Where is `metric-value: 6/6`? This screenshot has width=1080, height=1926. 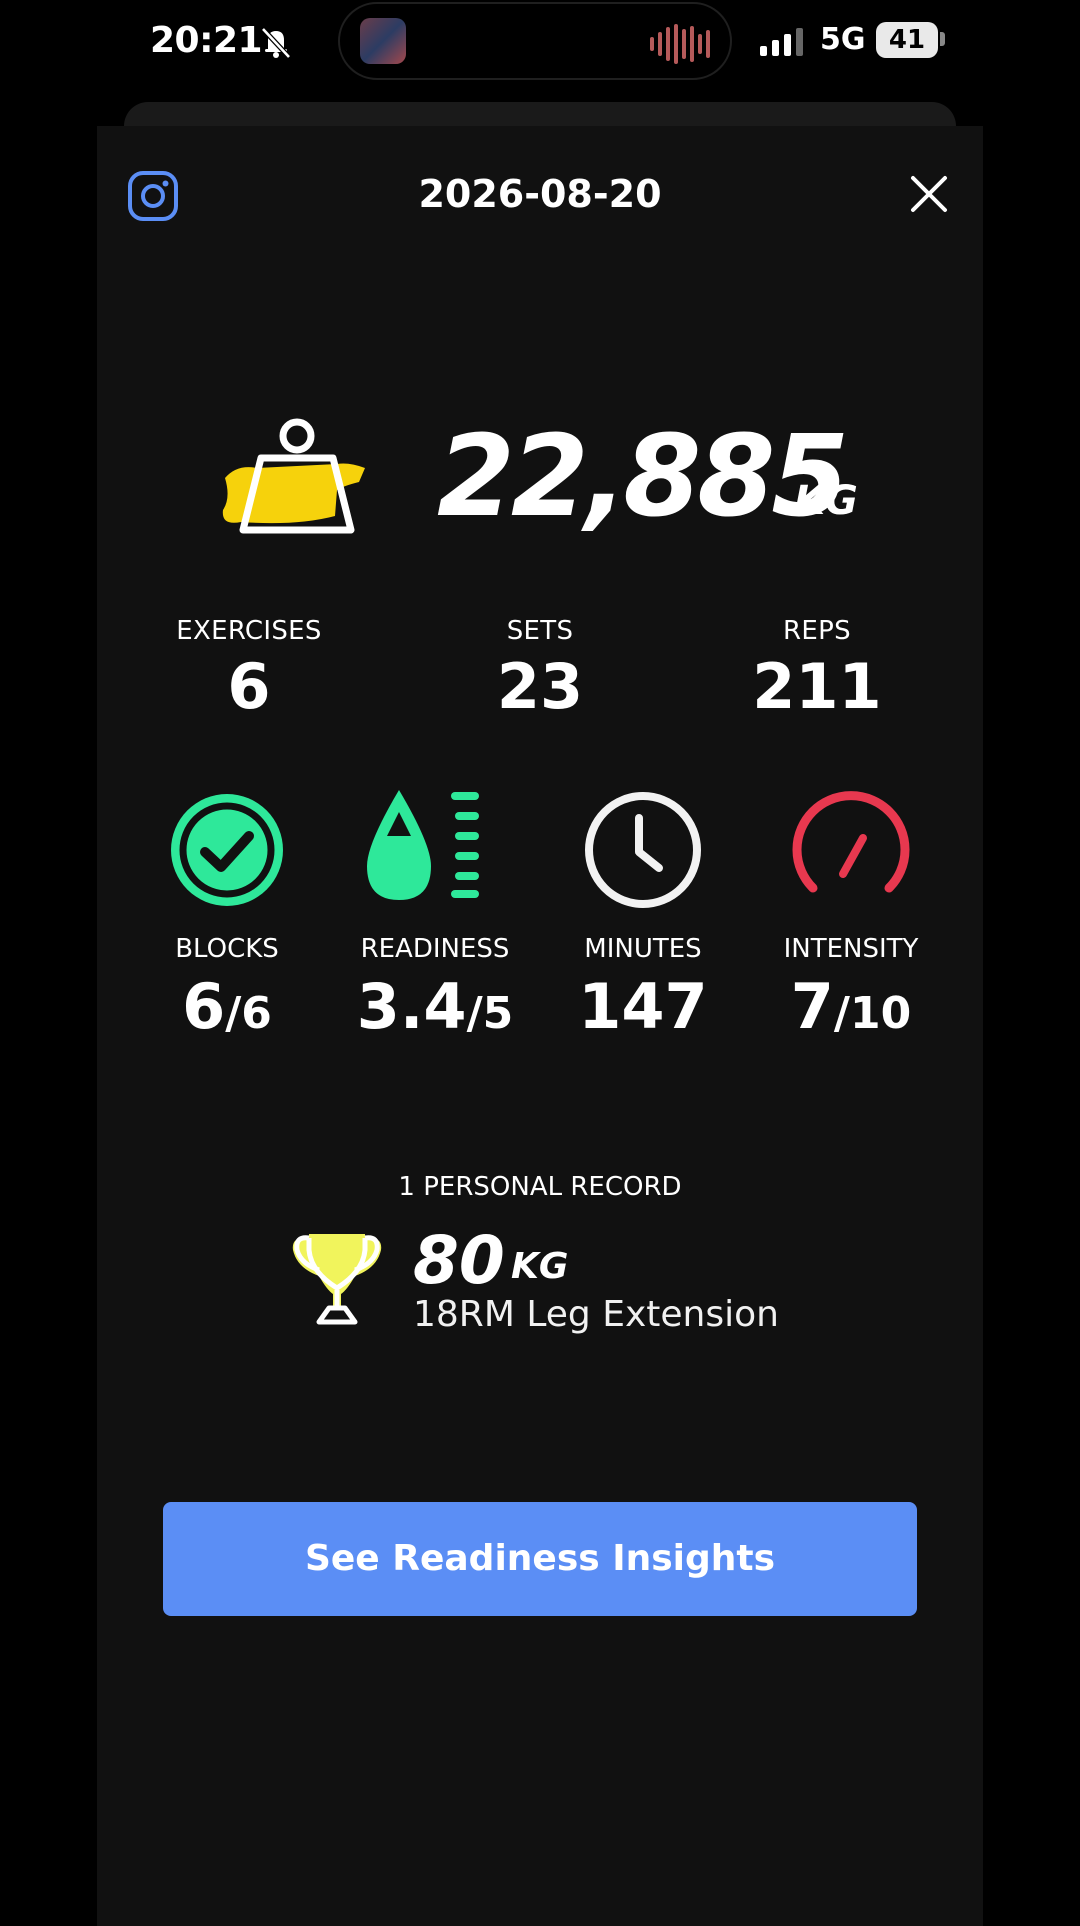 metric-value: 6/6 is located at coordinates (227, 1007).